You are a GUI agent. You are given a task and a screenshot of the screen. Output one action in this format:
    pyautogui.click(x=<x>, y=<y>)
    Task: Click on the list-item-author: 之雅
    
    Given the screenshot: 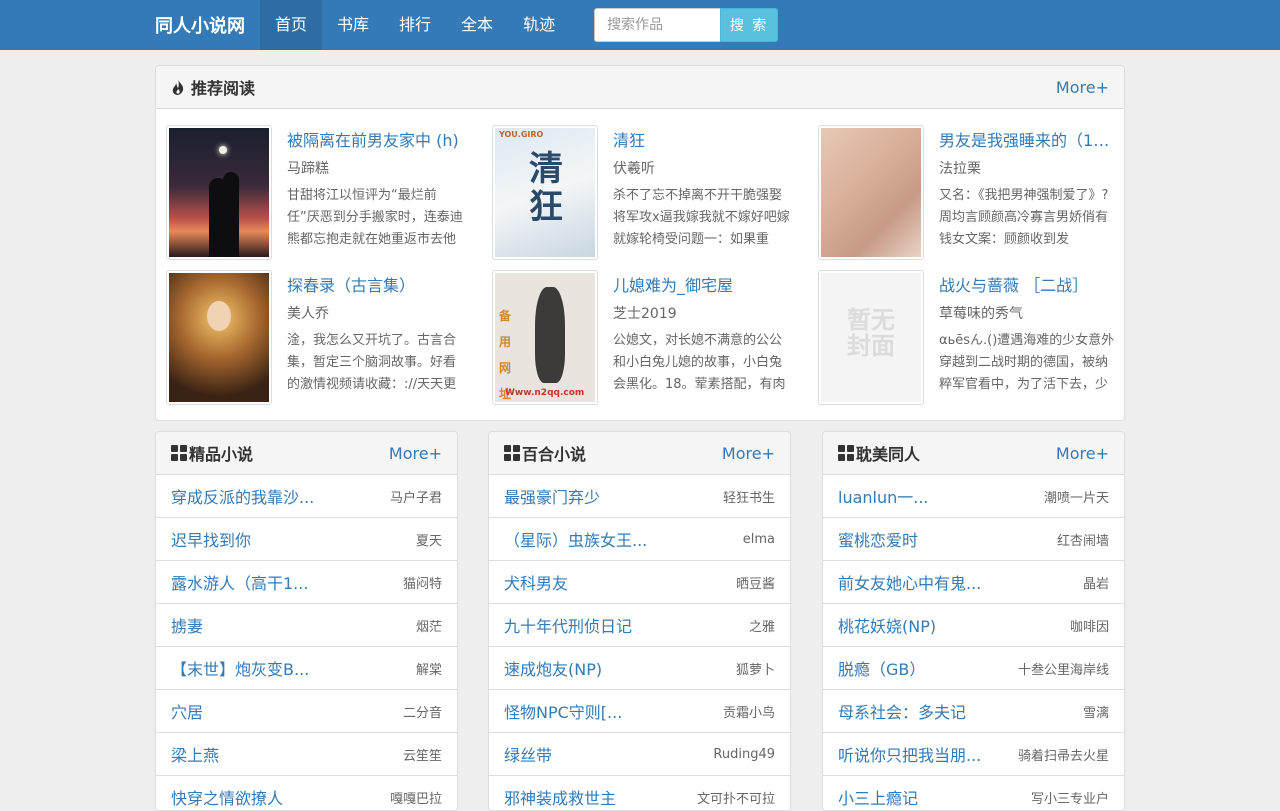 What is the action you would take?
    pyautogui.click(x=761, y=627)
    